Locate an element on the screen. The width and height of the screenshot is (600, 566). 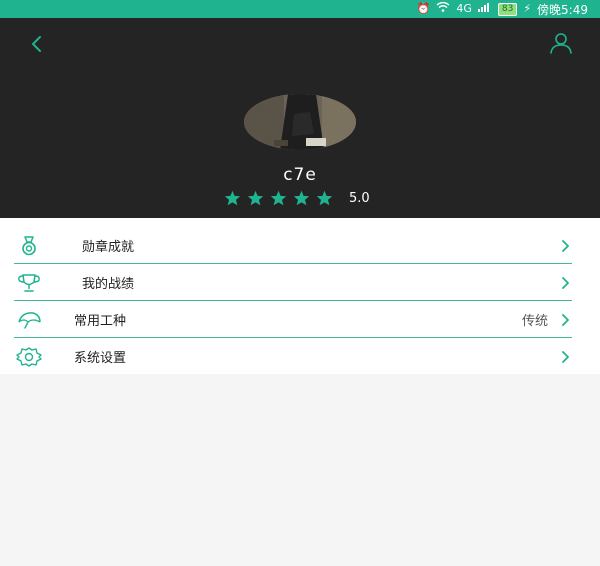
chevron-left-icon is located at coordinates (36, 44).